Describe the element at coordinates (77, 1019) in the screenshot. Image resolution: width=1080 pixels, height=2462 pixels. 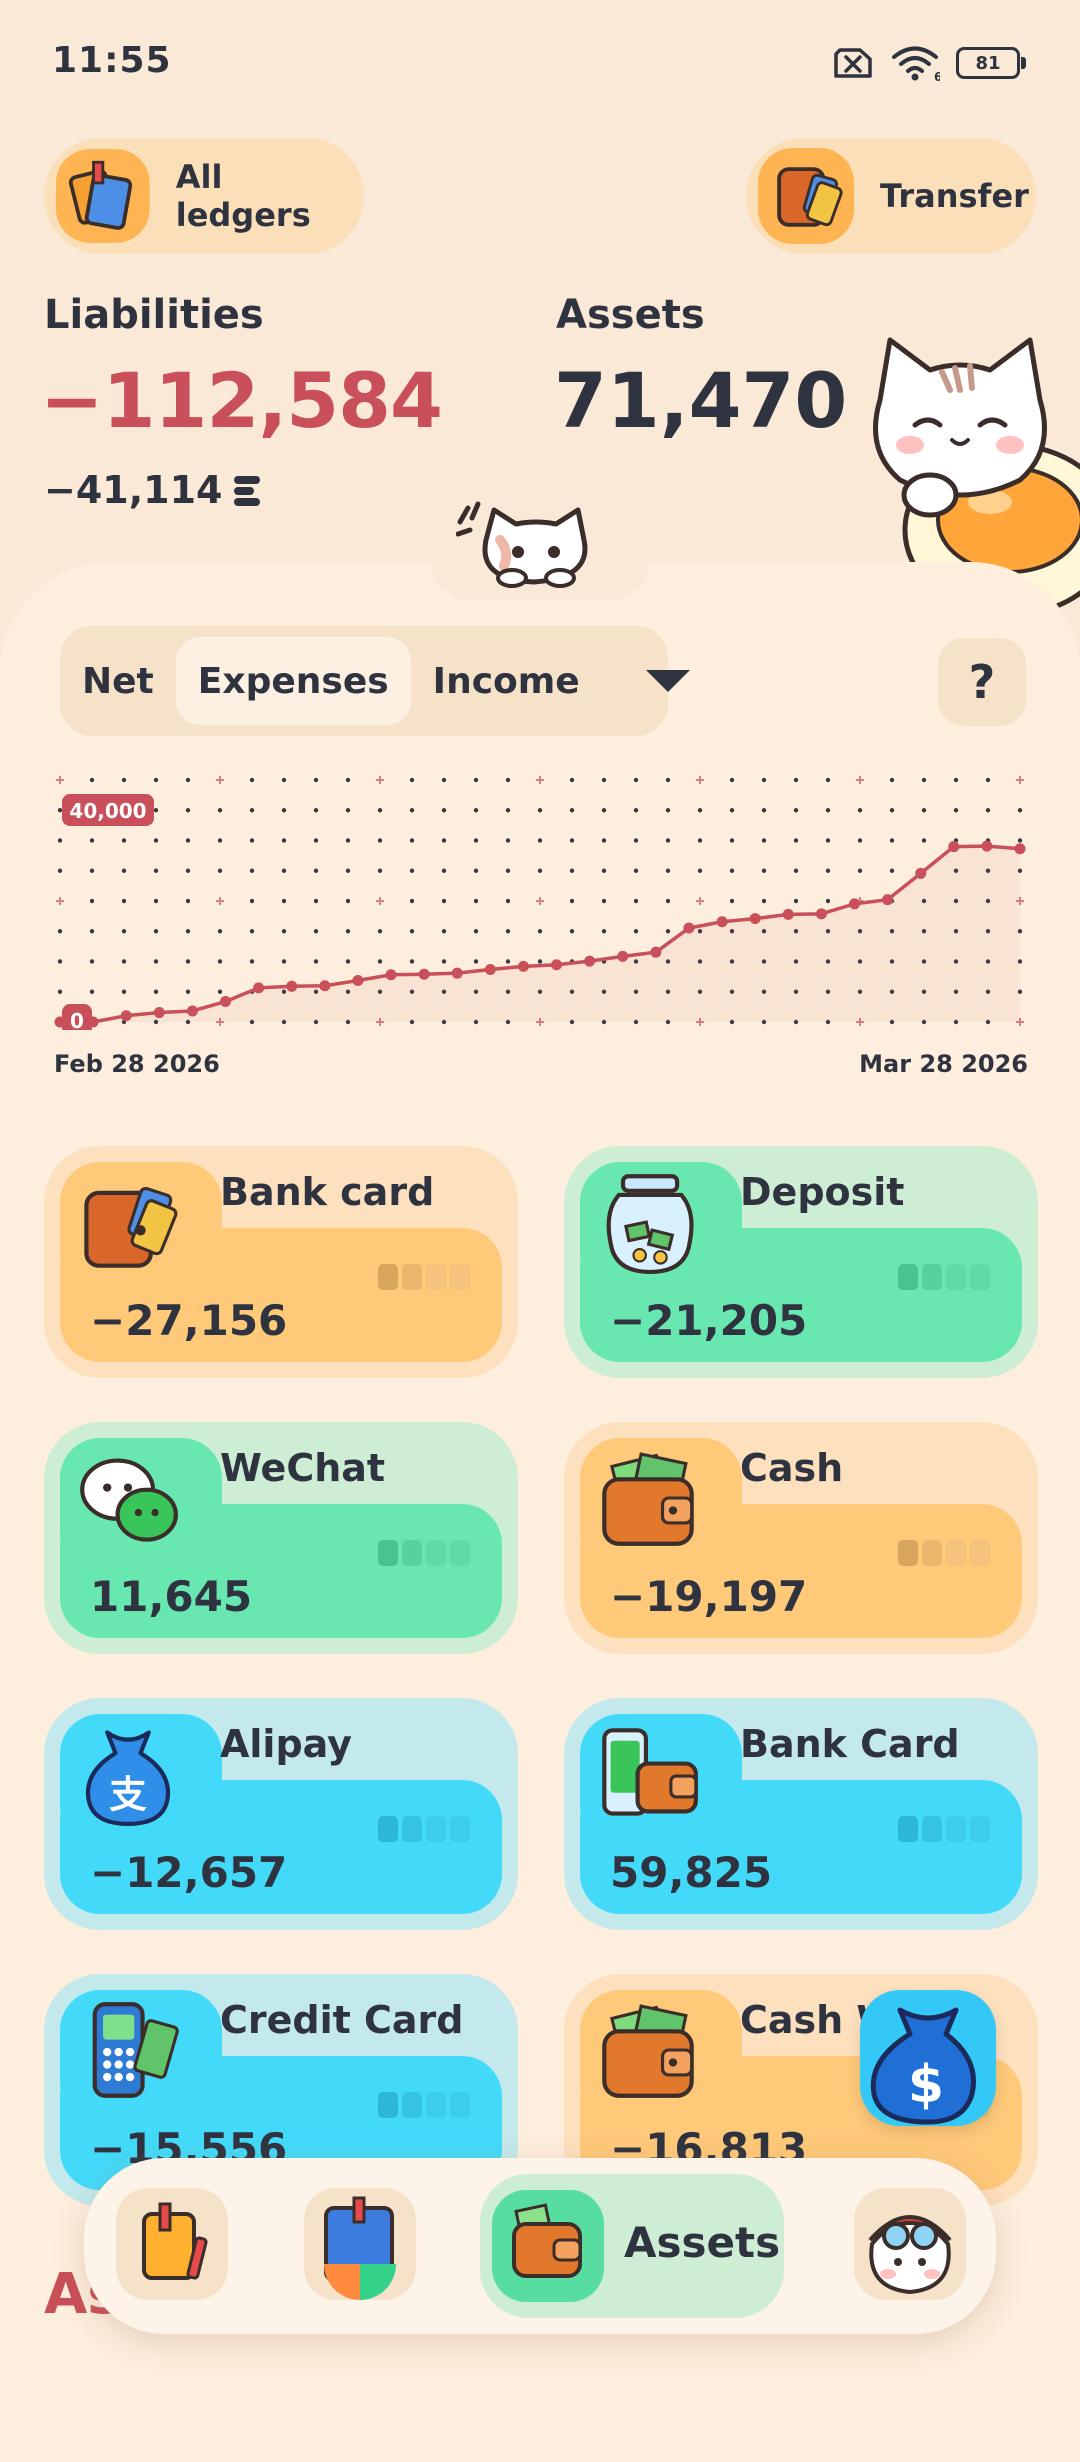
I see `y-tick-label: 0` at that location.